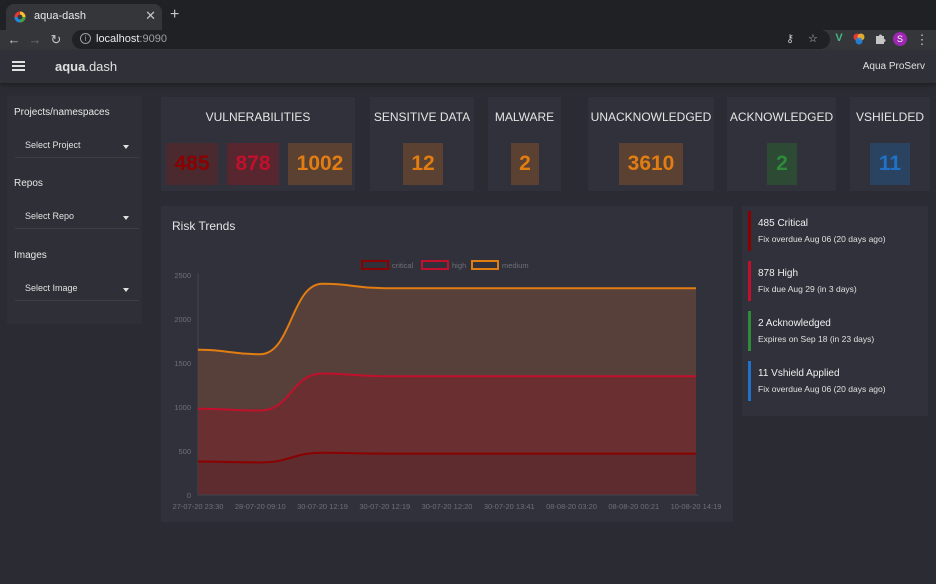 The image size is (936, 584). Describe the element at coordinates (56, 40) in the screenshot. I see `reload-icon: ↻` at that location.